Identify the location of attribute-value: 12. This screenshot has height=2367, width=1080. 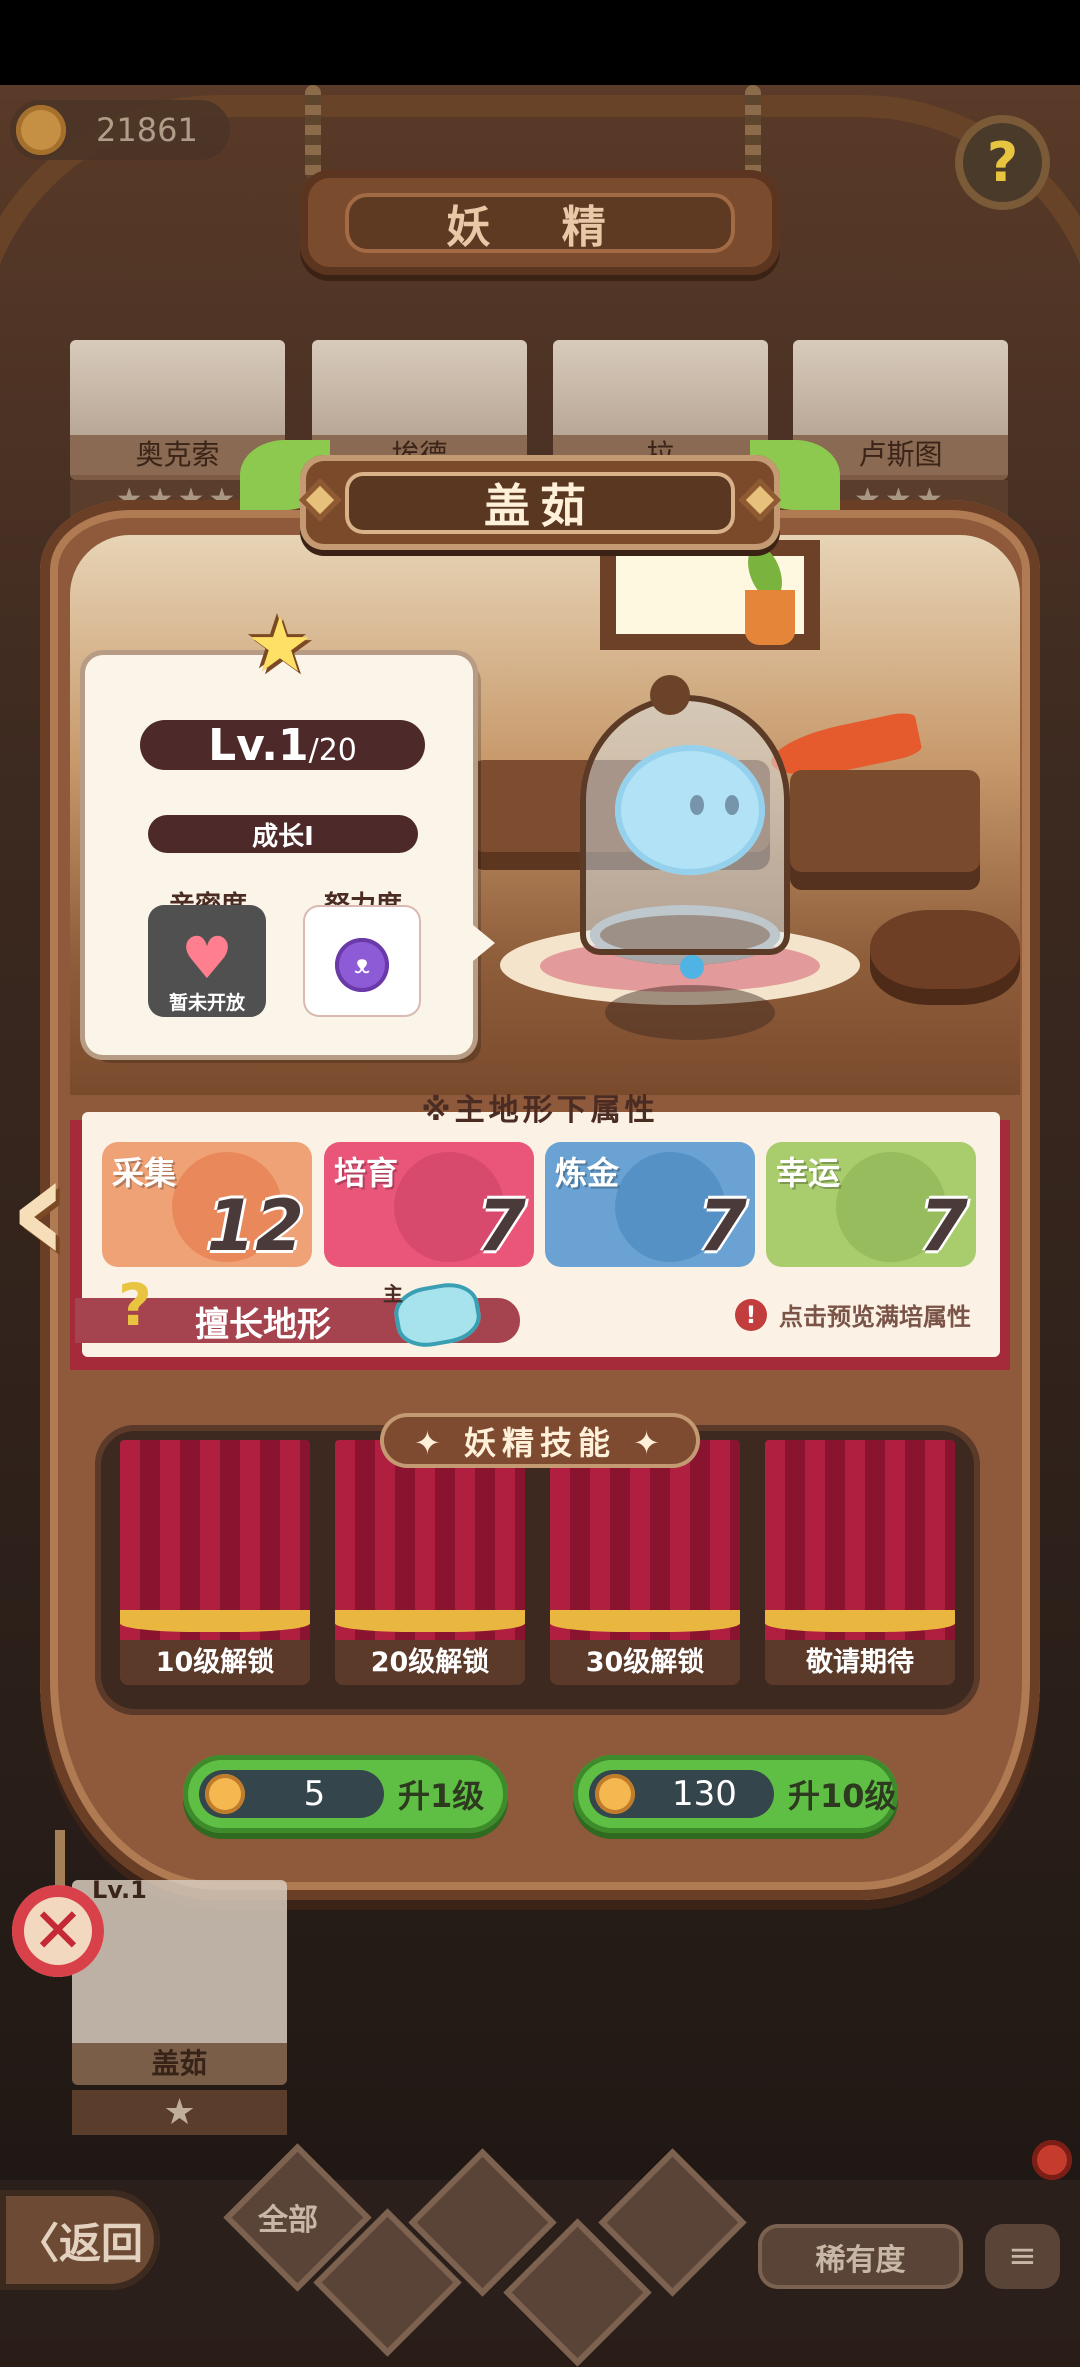
(255, 1226).